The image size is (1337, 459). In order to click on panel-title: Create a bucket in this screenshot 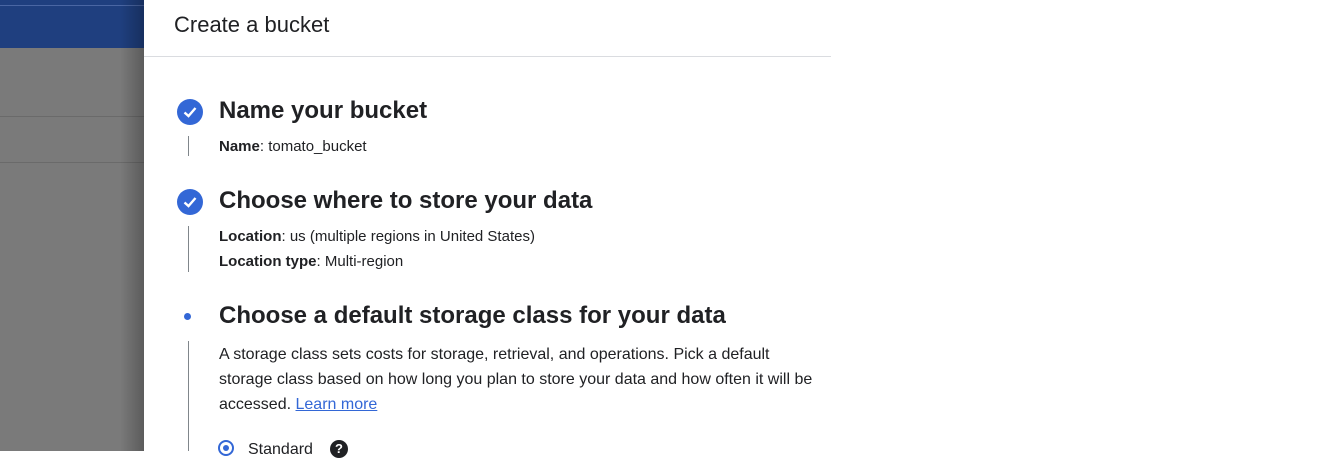, I will do `click(252, 24)`.